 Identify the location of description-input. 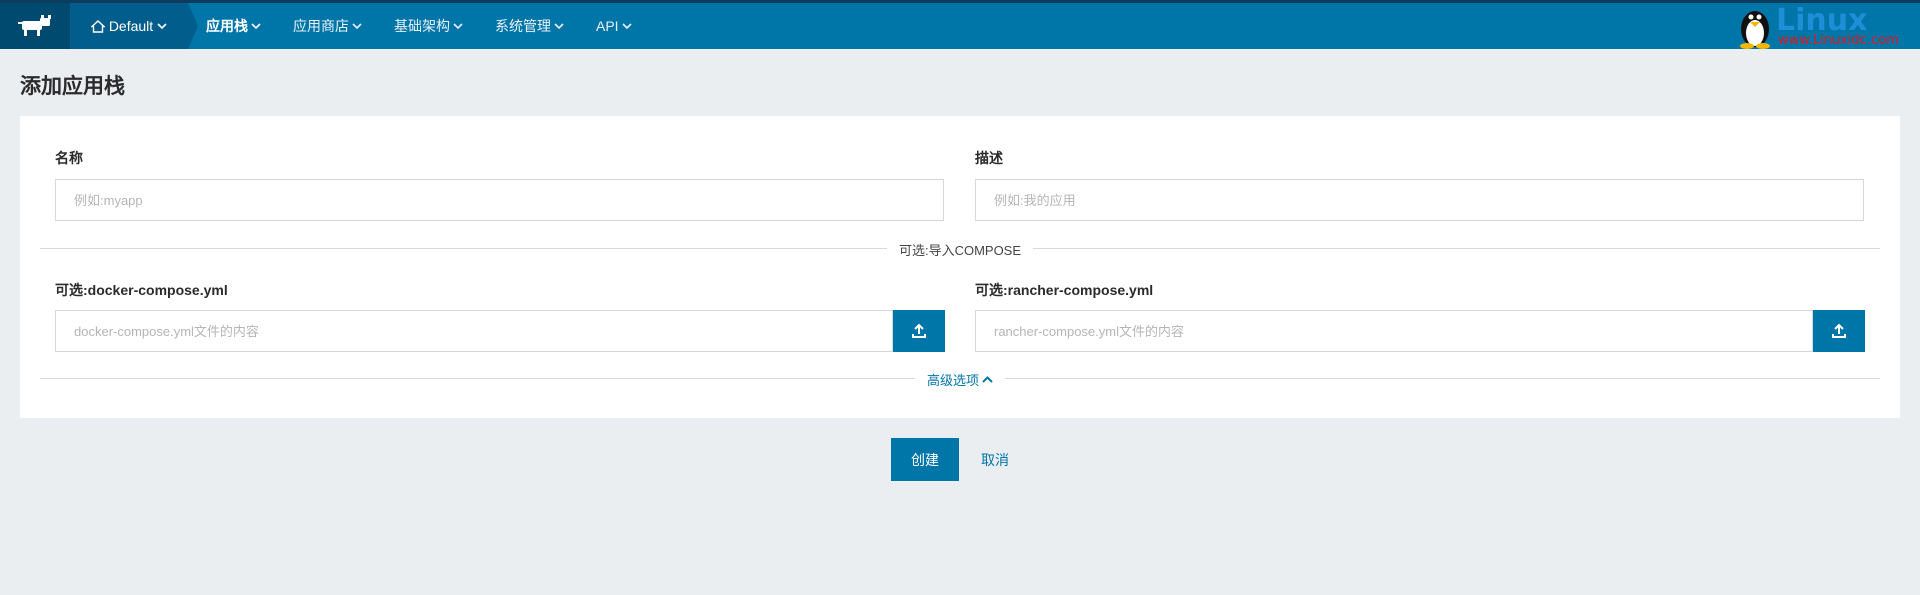
(1419, 200).